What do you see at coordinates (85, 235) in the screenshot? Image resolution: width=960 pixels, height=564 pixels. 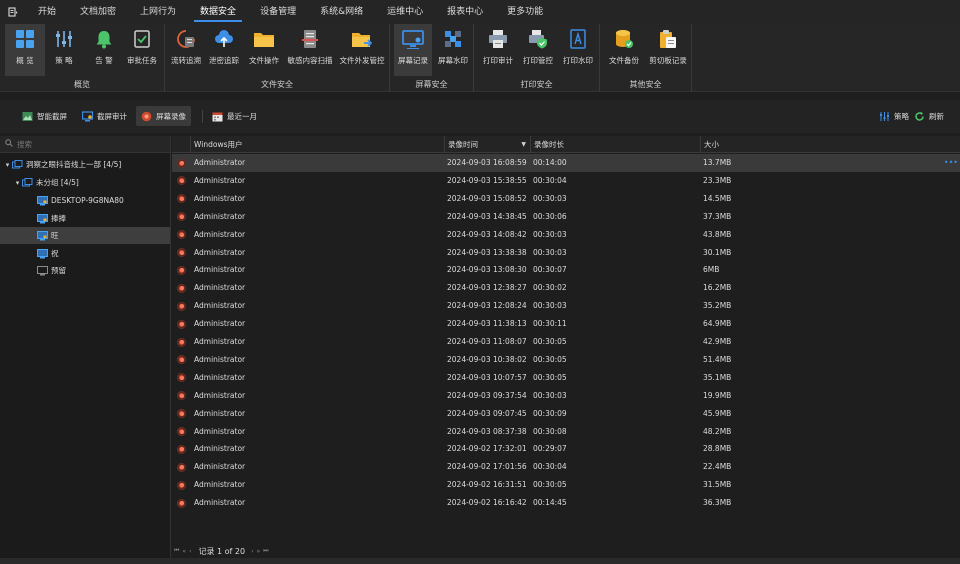 I see `tree-node-computer-selected: 旺` at bounding box center [85, 235].